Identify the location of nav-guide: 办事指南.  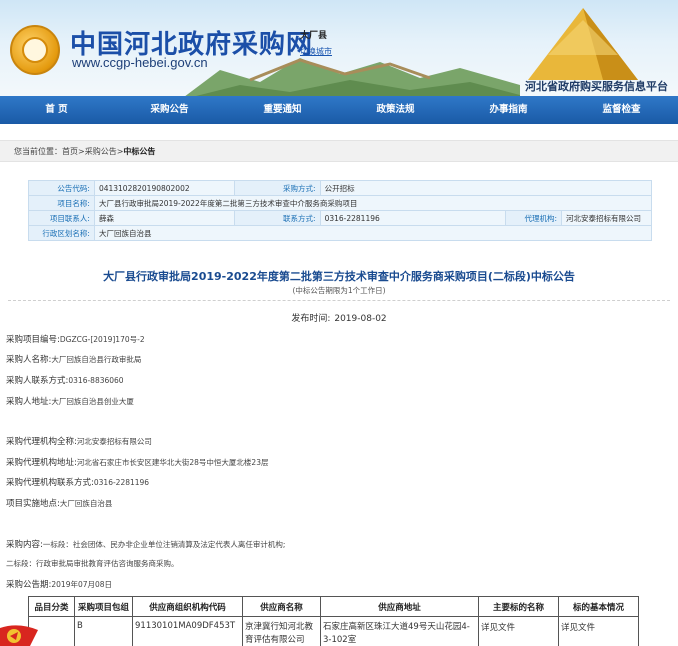
(508, 110).